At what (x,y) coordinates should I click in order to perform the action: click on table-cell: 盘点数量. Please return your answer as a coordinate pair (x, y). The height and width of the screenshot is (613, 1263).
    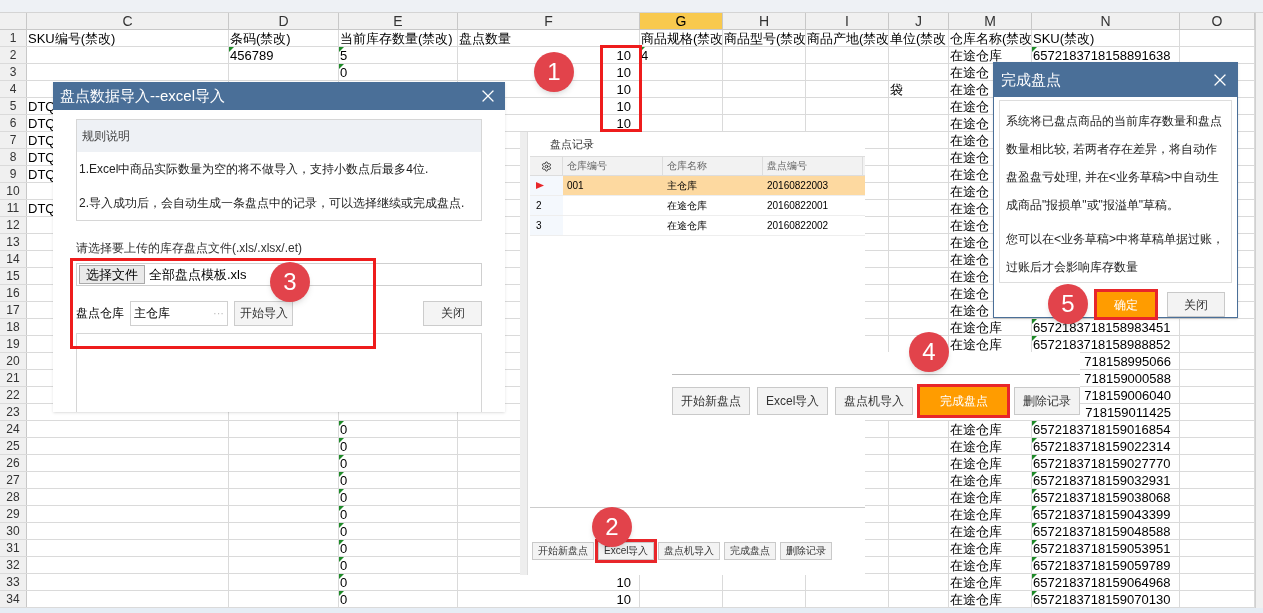
    Looking at the image, I should click on (485, 38).